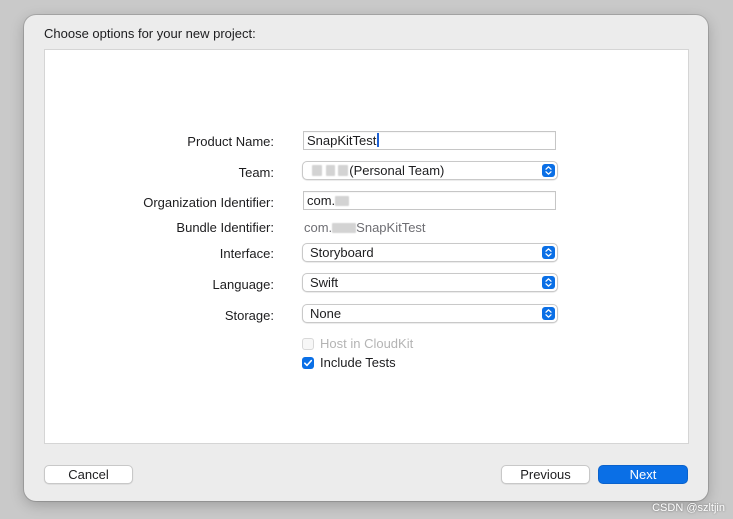 This screenshot has height=519, width=733. Describe the element at coordinates (321, 200) in the screenshot. I see `org-identifier-value: com.` at that location.